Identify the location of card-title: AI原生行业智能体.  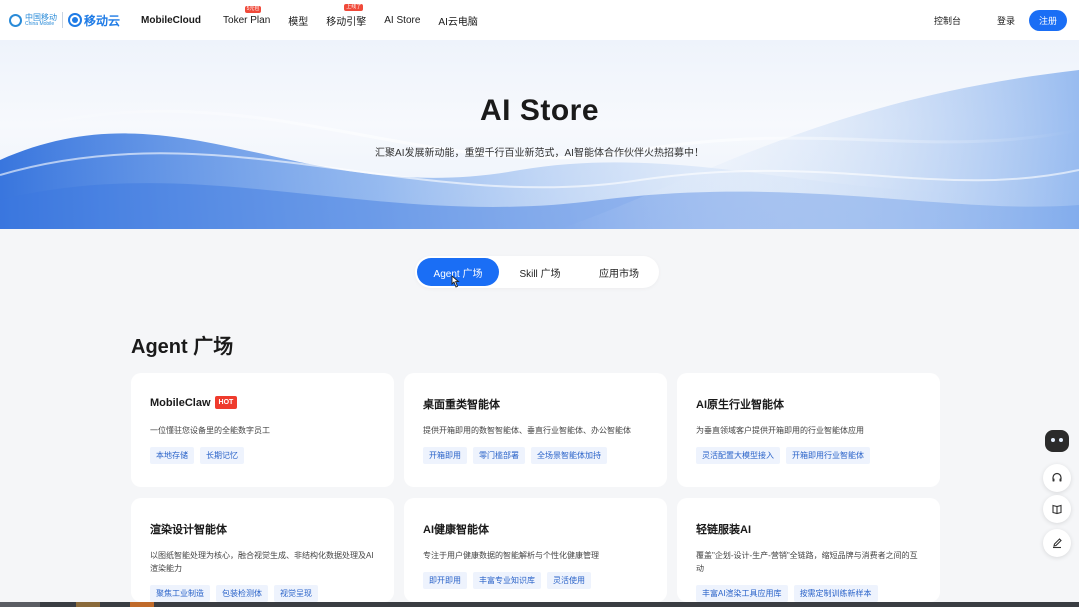
(740, 405).